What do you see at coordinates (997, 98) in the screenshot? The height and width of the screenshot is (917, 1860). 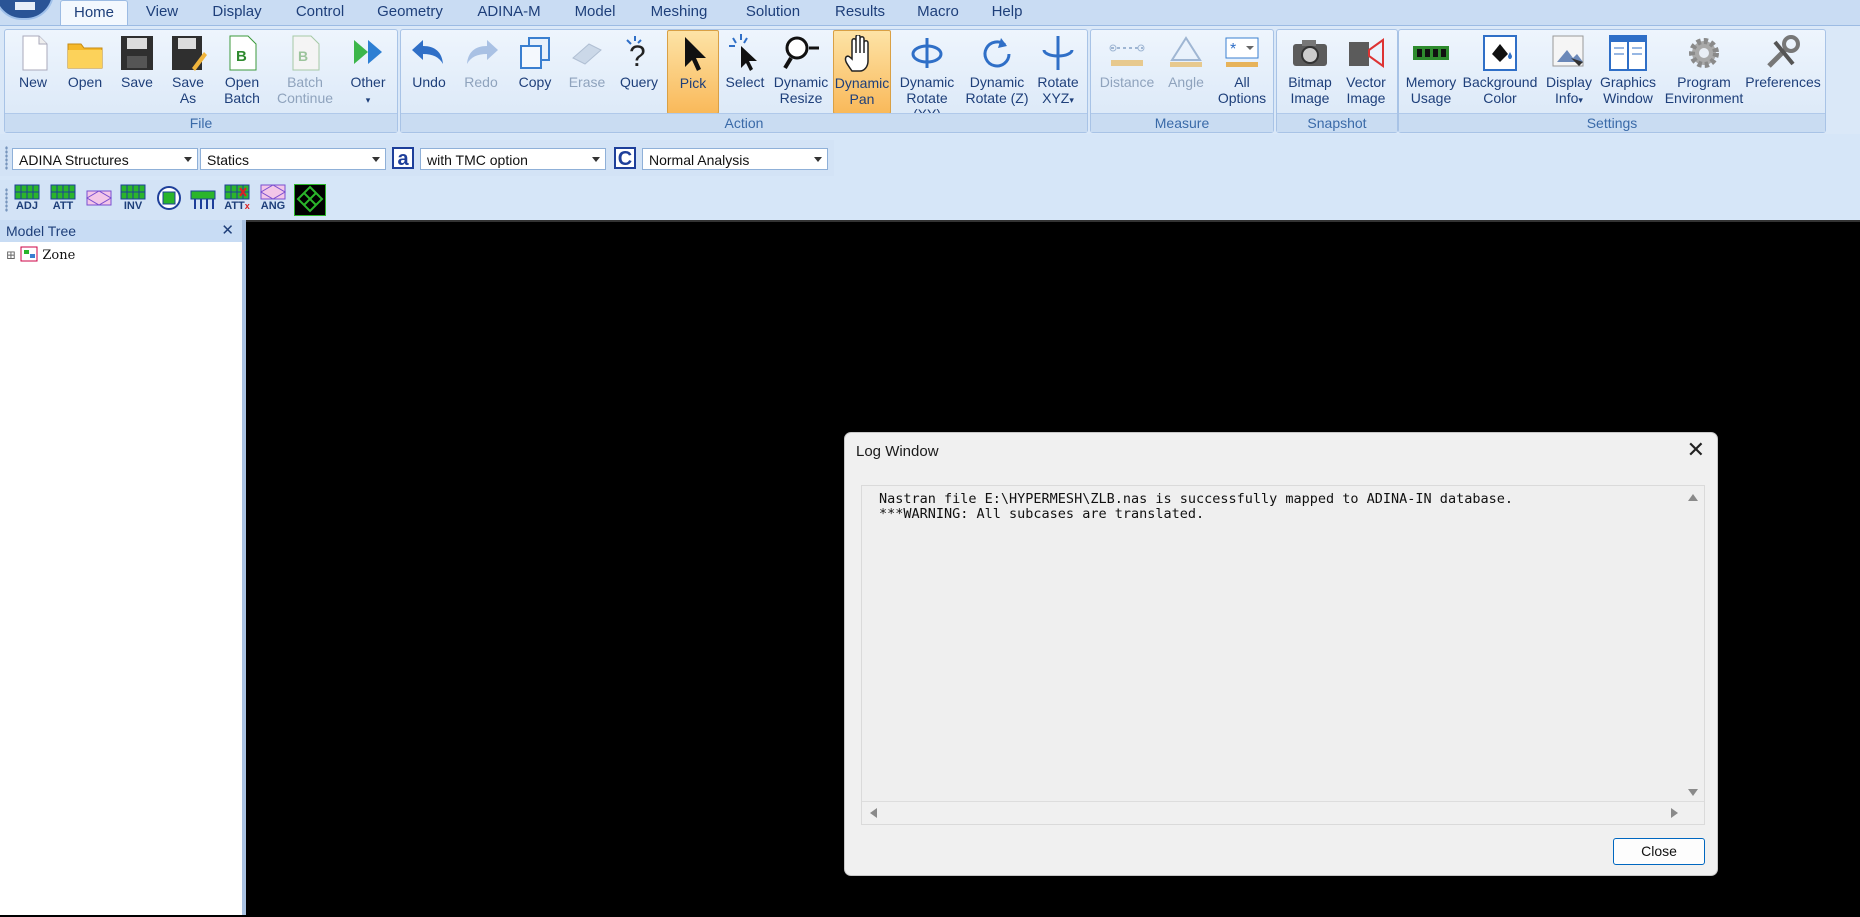 I see `dynamic-rotate-z-label-2: Rotate (Z)` at bounding box center [997, 98].